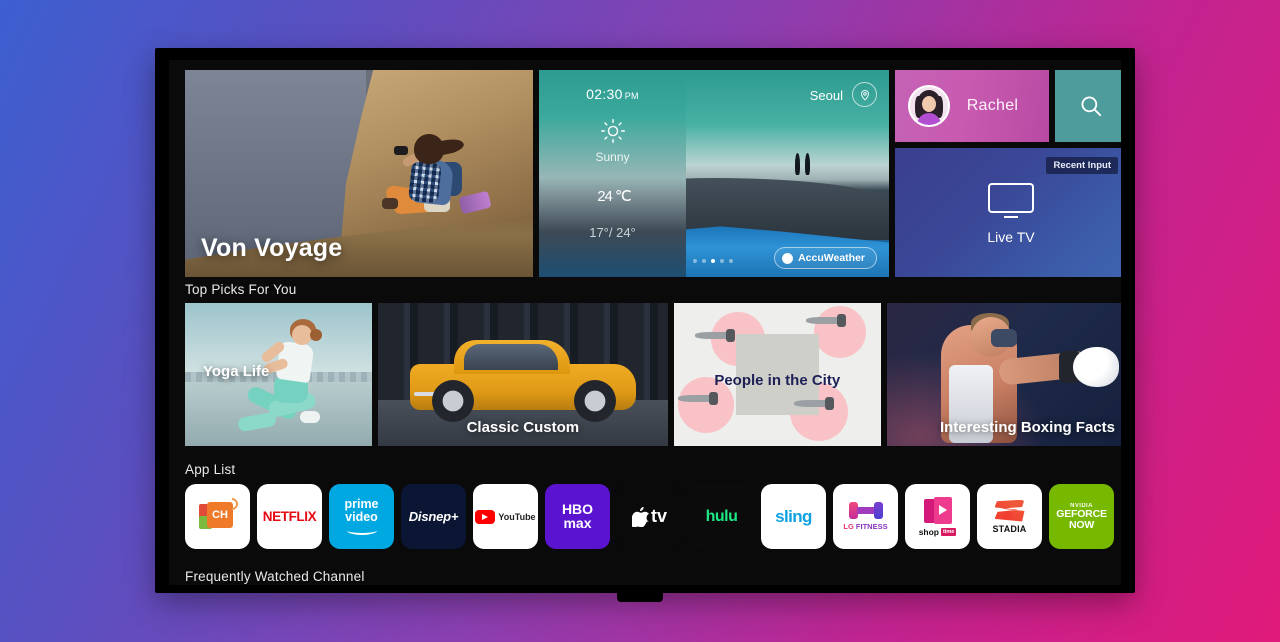 Image resolution: width=1280 pixels, height=642 pixels. I want to click on shoptime-badge: time, so click(949, 531).